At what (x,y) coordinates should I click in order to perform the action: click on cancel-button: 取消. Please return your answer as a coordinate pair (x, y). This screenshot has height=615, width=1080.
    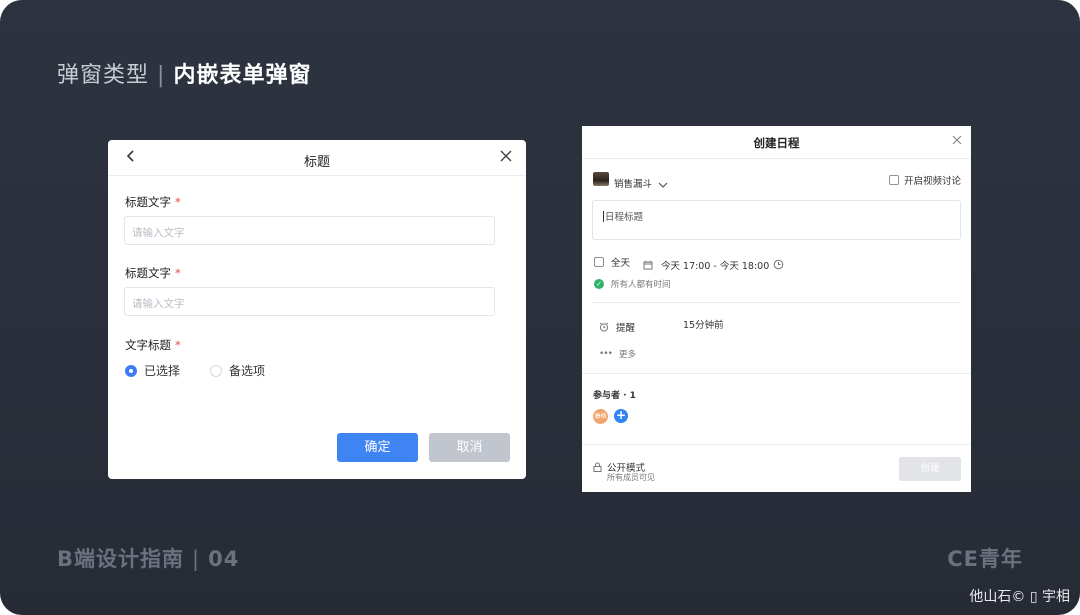
    Looking at the image, I should click on (469, 447).